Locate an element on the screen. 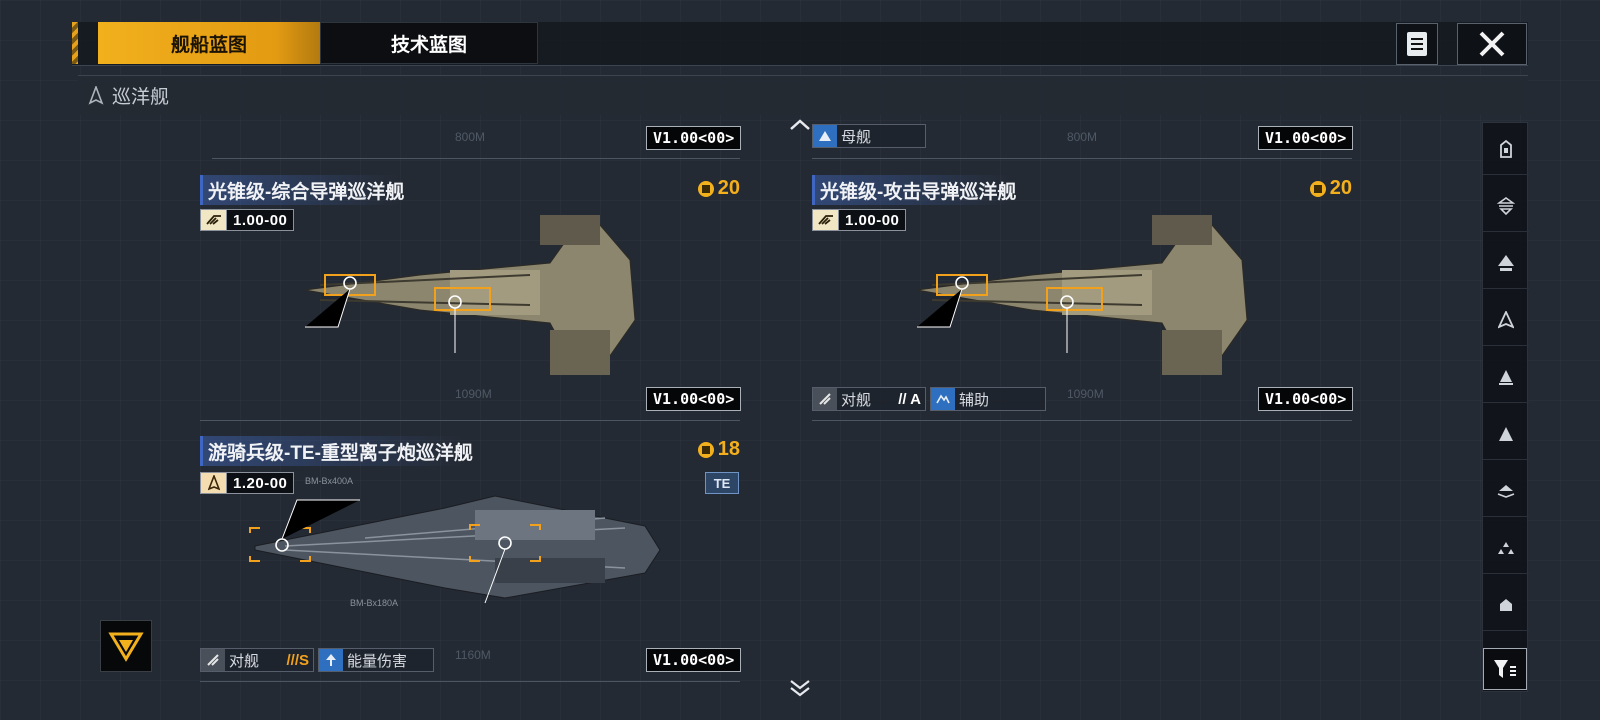 The height and width of the screenshot is (720, 1600). tab-ship-blueprint: 舰船蓝图 is located at coordinates (209, 43).